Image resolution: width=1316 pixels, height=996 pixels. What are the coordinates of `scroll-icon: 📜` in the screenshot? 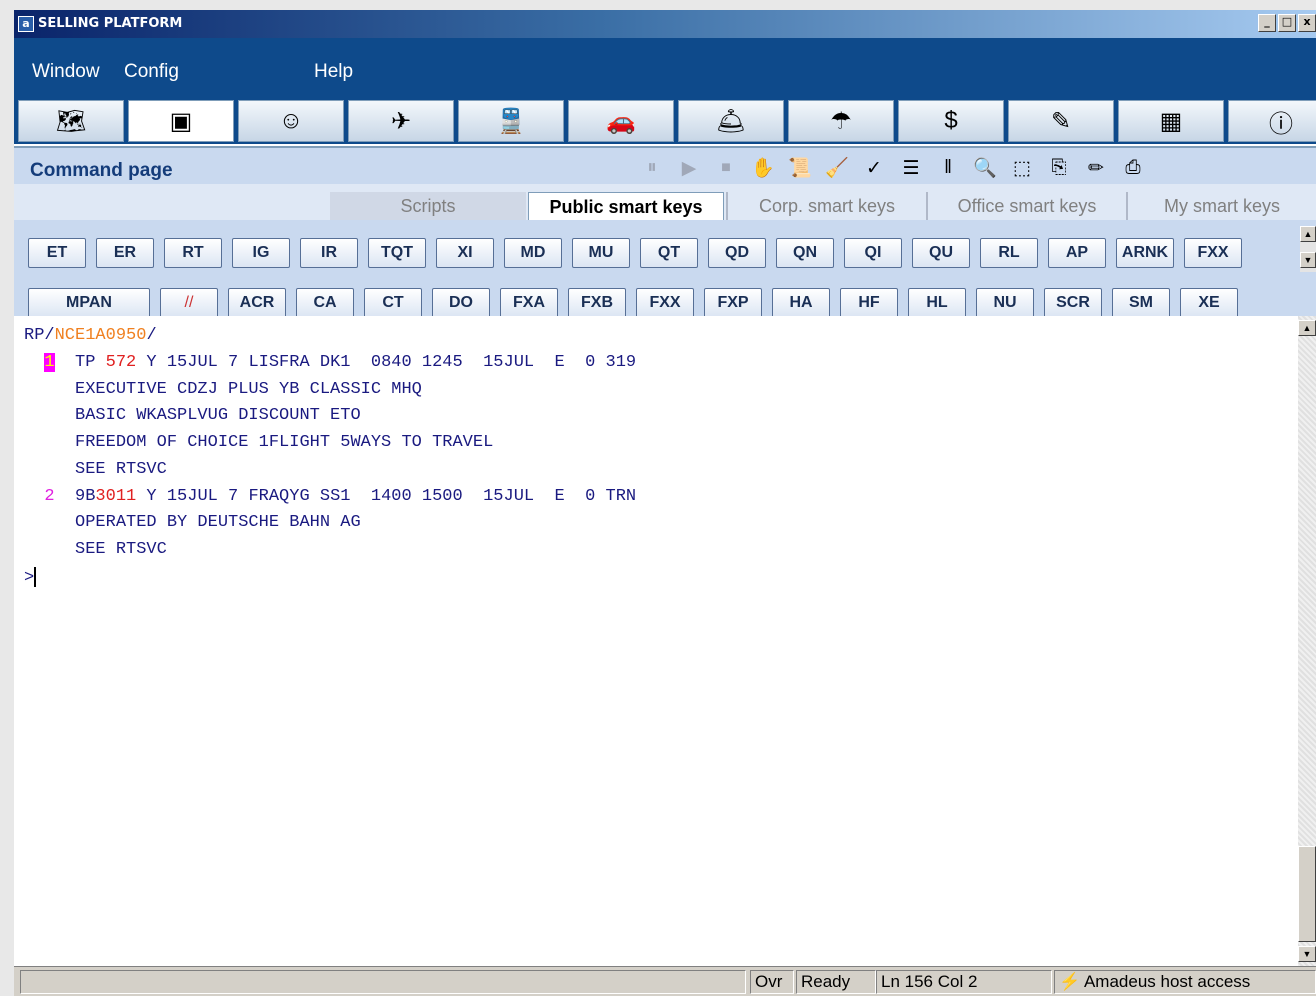 It's located at (800, 168).